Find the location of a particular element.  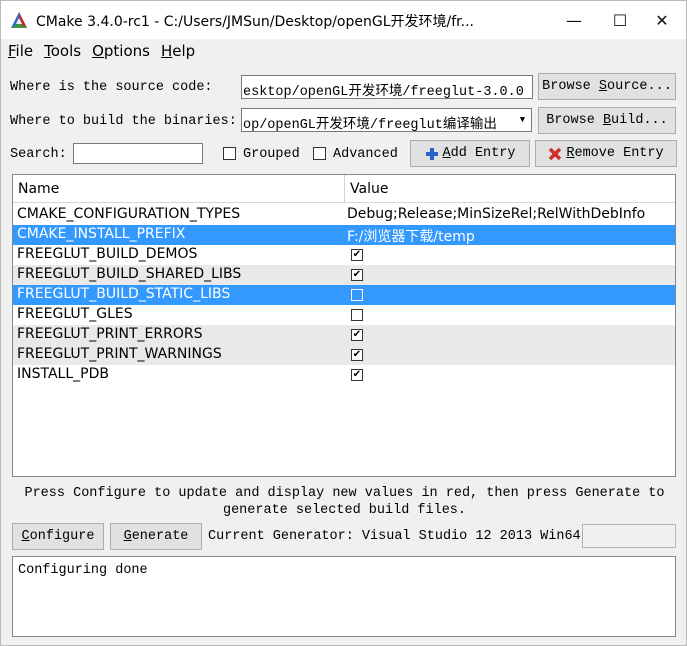

plus-icon is located at coordinates (431, 153).